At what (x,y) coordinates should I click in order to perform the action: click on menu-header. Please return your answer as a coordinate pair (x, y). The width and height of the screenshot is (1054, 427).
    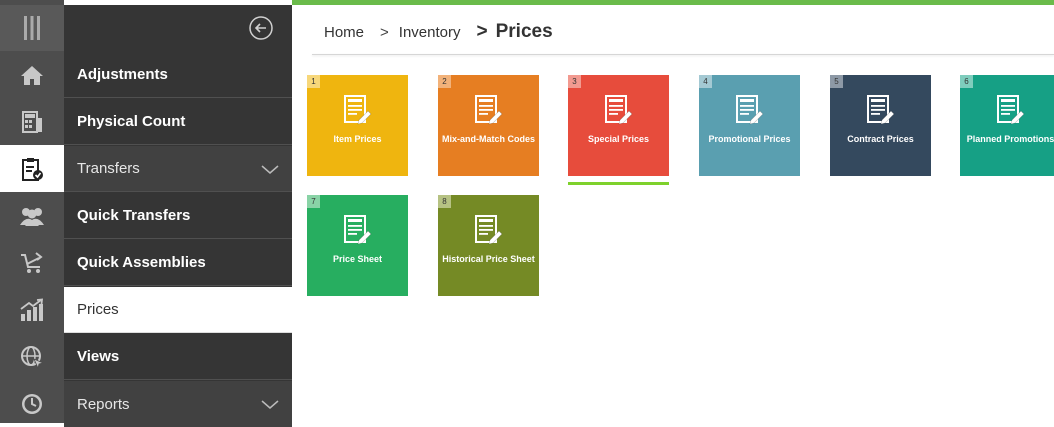
    Looking at the image, I should click on (178, 28).